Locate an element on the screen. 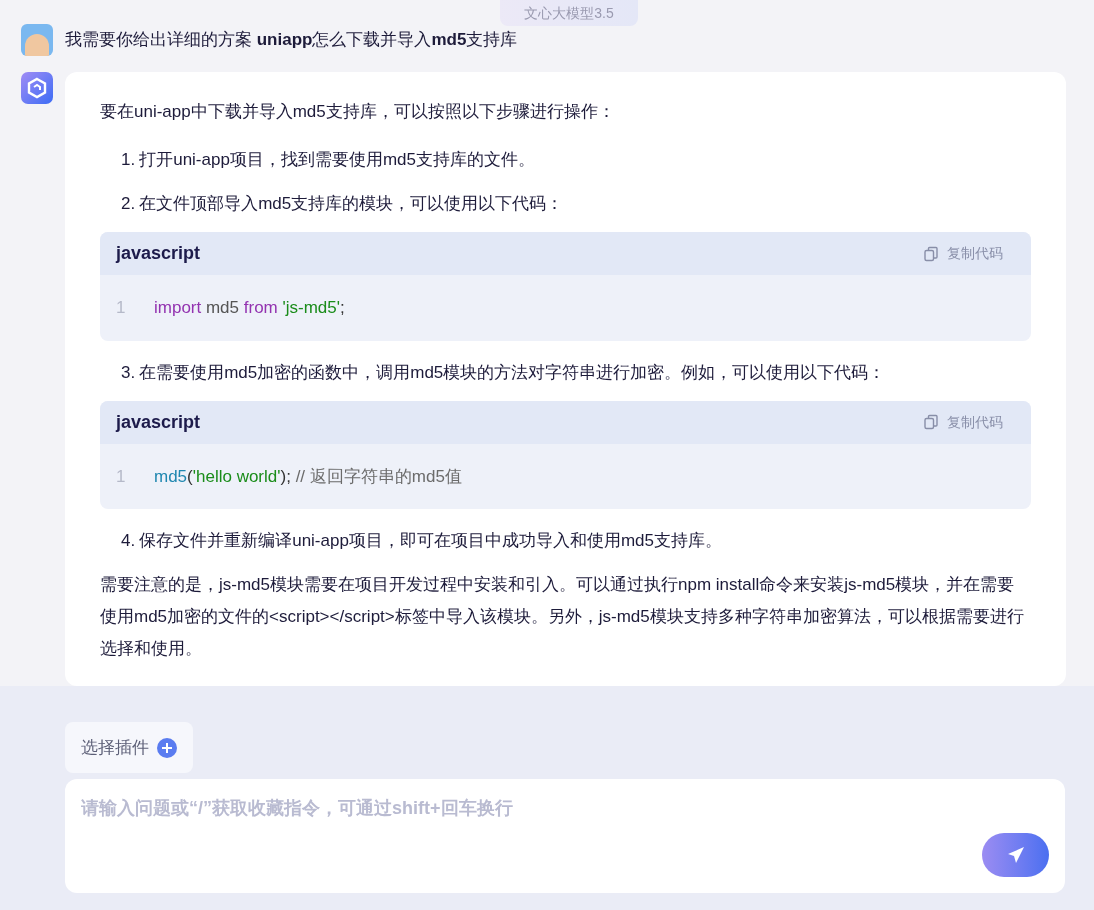 The height and width of the screenshot is (910, 1094). user-message: 我需要你给出详细的方案 uniapp怎么下载并导入md5支持库 is located at coordinates (291, 40).